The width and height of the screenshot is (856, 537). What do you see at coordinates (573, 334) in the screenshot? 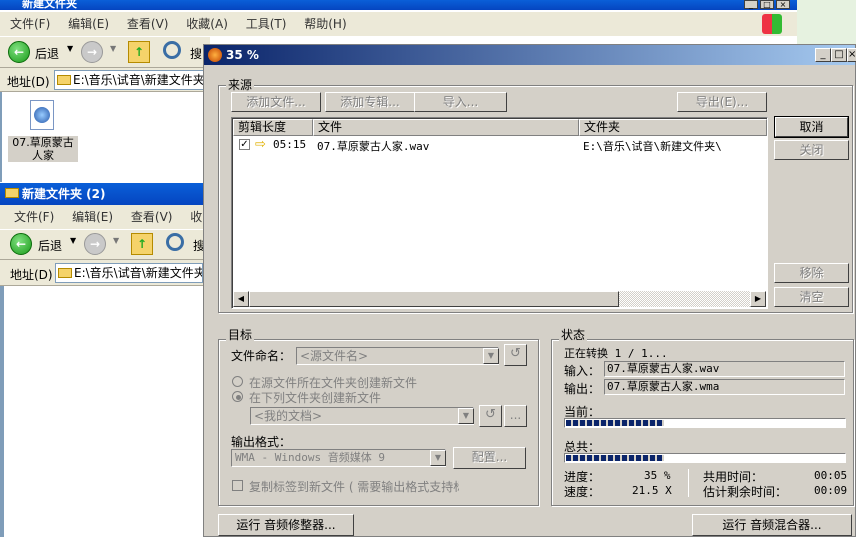
I see `status-group-label: 状态` at bounding box center [573, 334].